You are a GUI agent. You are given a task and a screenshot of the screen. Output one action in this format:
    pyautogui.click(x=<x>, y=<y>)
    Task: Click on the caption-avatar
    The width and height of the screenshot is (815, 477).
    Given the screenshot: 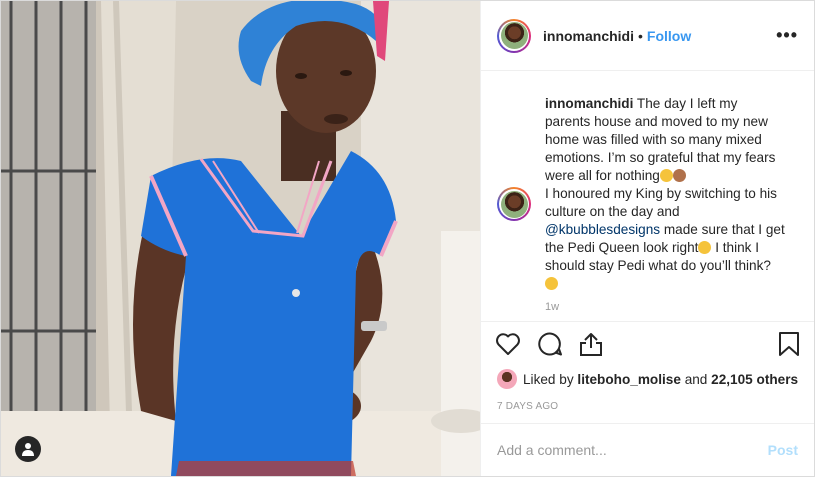 What is the action you would take?
    pyautogui.click(x=514, y=204)
    